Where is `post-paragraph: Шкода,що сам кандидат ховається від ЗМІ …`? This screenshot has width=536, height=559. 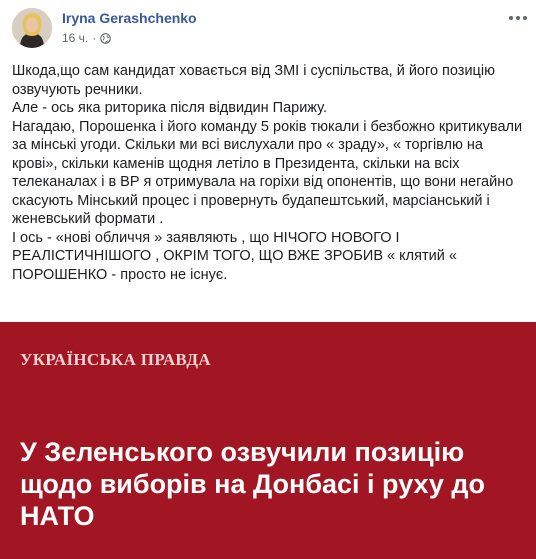 post-paragraph: Шкода,що сам кандидат ховається від ЗМІ … is located at coordinates (253, 80).